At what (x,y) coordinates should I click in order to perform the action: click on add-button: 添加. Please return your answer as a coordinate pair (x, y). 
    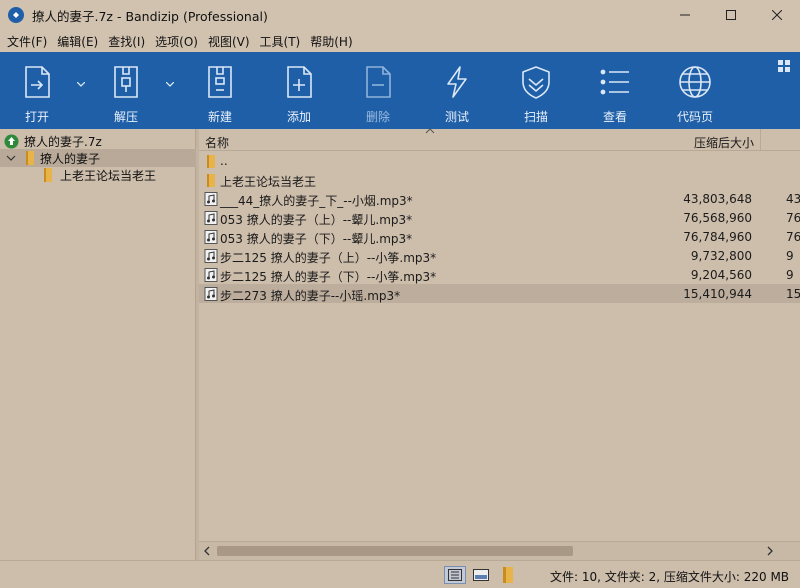
    Looking at the image, I should click on (299, 90).